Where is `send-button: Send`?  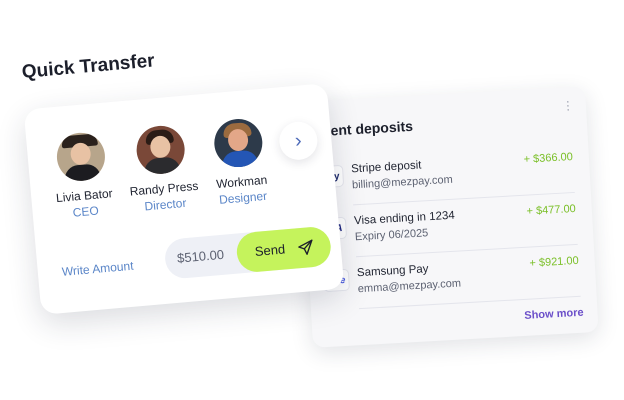 send-button: Send is located at coordinates (284, 249).